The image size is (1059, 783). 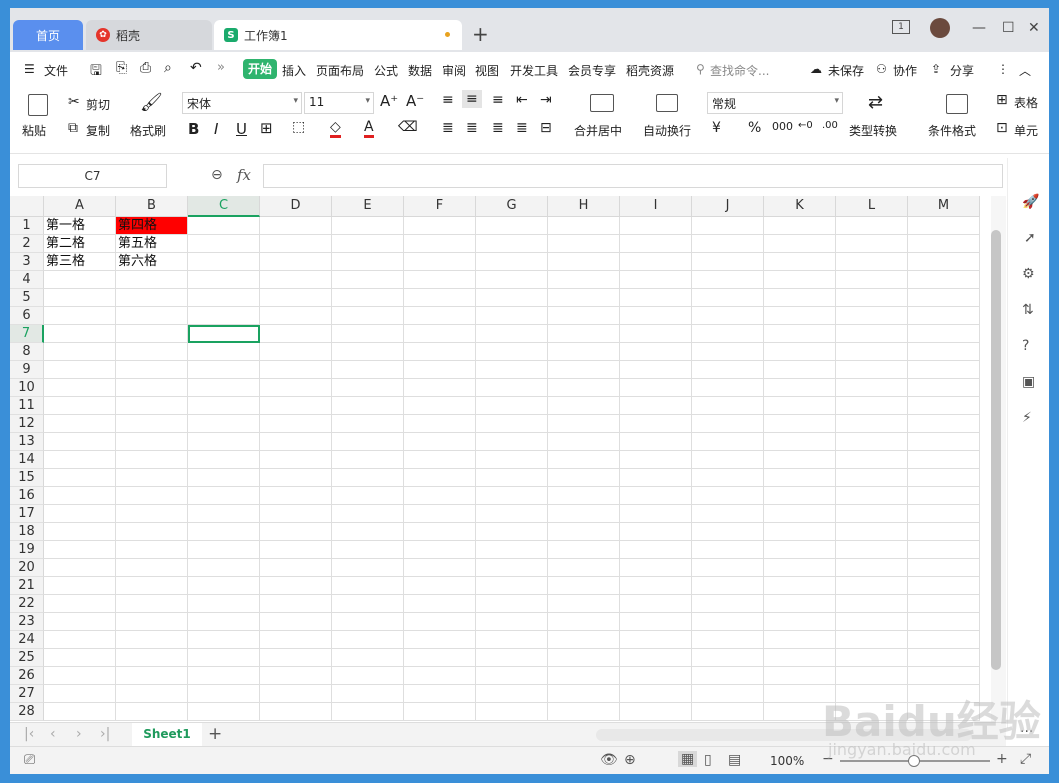 I want to click on row-header-5: 5, so click(x=27, y=298).